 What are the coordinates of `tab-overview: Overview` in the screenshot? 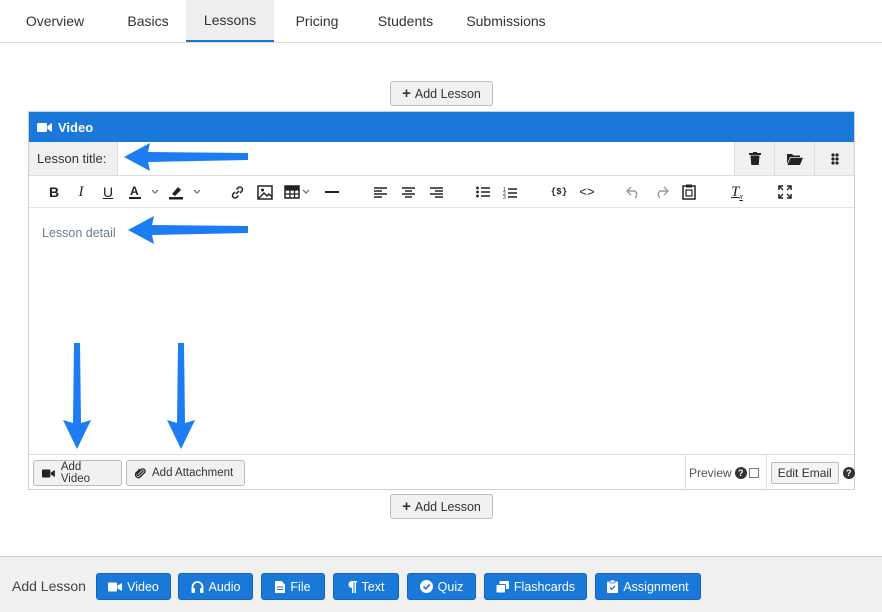 It's located at (55, 21).